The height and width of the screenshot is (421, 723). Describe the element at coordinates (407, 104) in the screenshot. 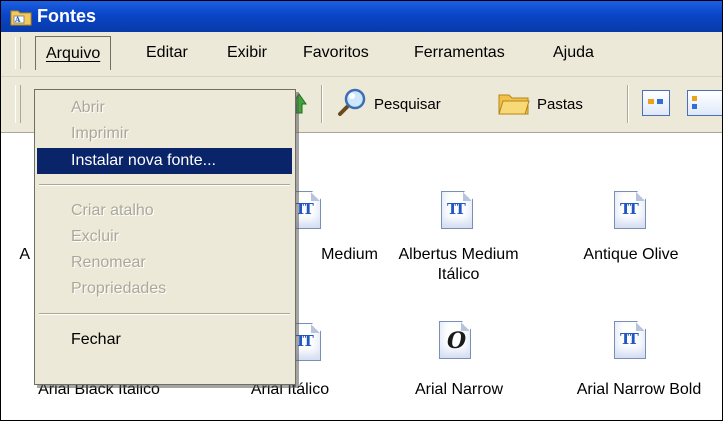

I see `search-label: Pesquisar` at that location.